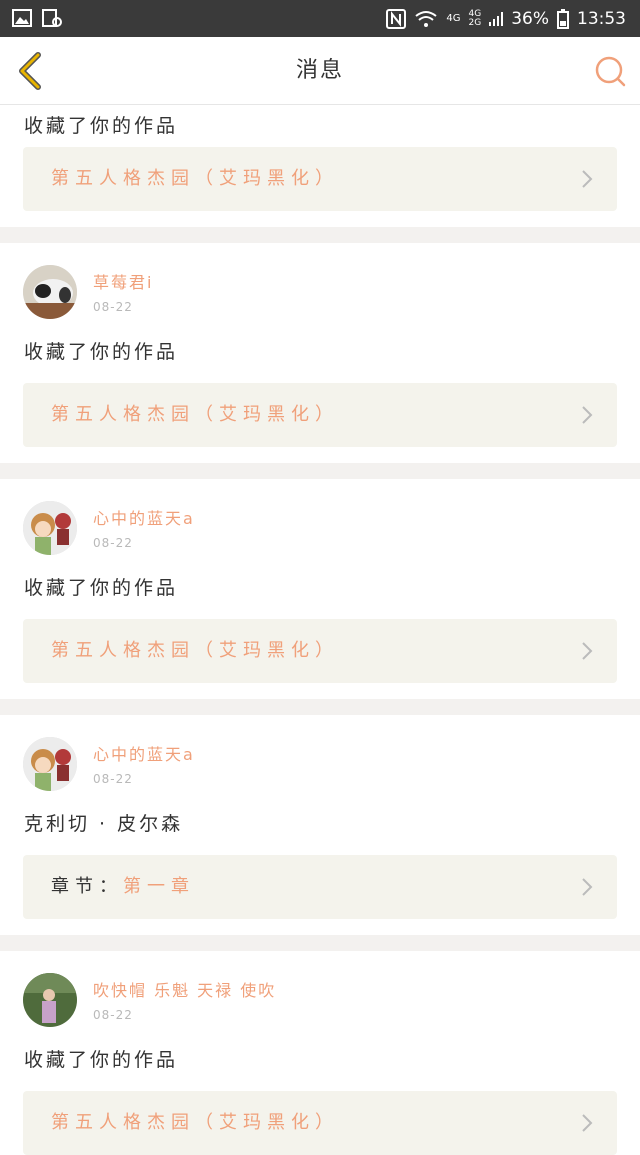  Describe the element at coordinates (396, 18) in the screenshot. I see `nfc-icon` at that location.